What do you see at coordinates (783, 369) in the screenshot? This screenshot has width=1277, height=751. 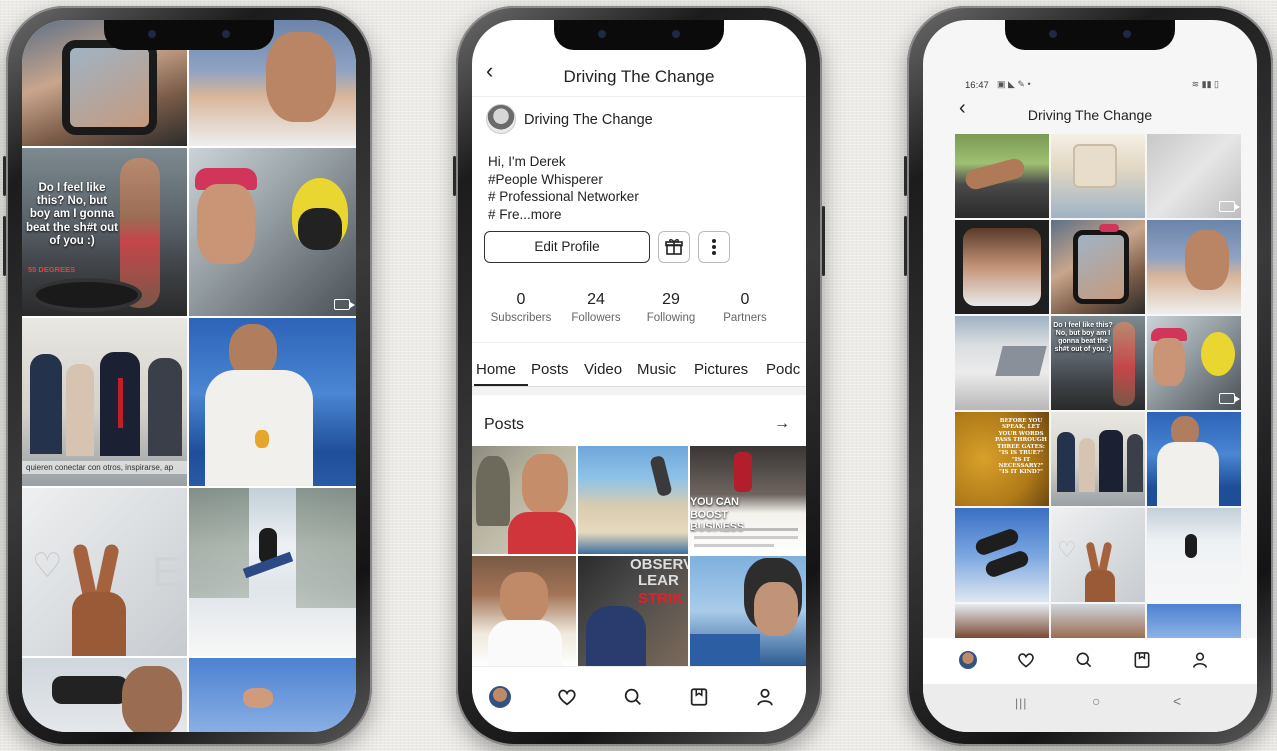 I see `tab-podcasts: Podc` at bounding box center [783, 369].